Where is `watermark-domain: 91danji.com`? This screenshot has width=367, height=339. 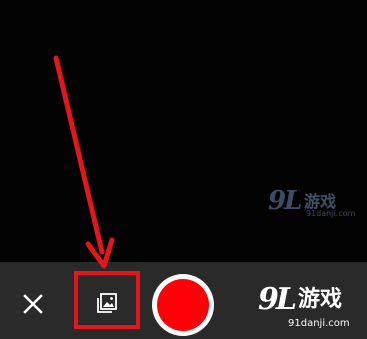
watermark-domain: 91danji.com is located at coordinates (331, 213).